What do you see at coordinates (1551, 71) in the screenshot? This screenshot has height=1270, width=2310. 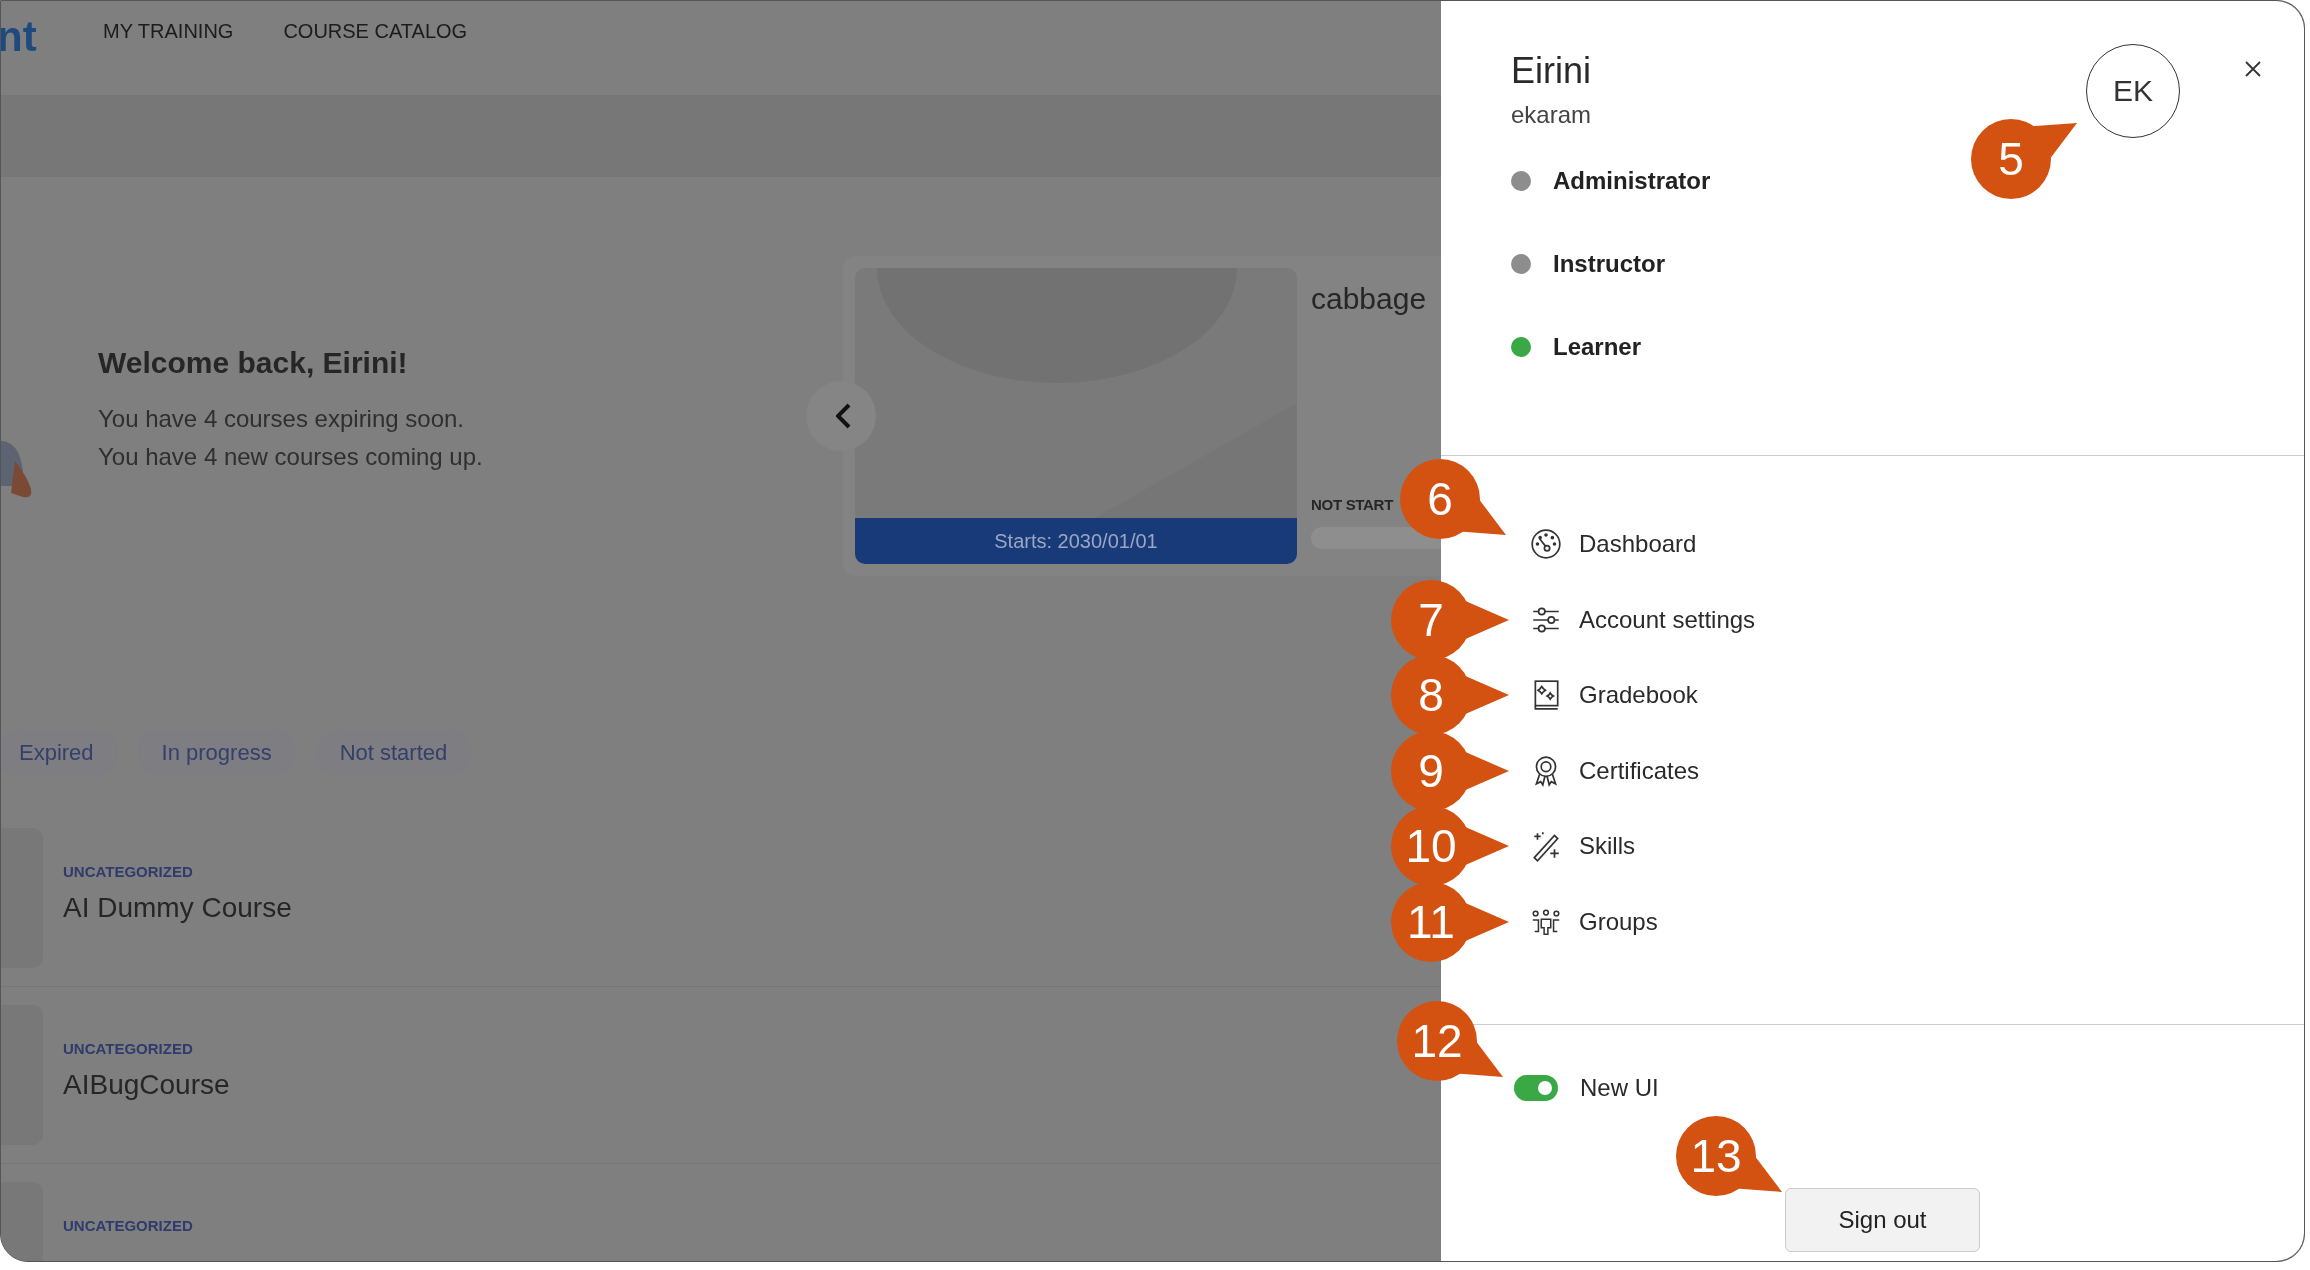 I see `user-name: Eirini` at bounding box center [1551, 71].